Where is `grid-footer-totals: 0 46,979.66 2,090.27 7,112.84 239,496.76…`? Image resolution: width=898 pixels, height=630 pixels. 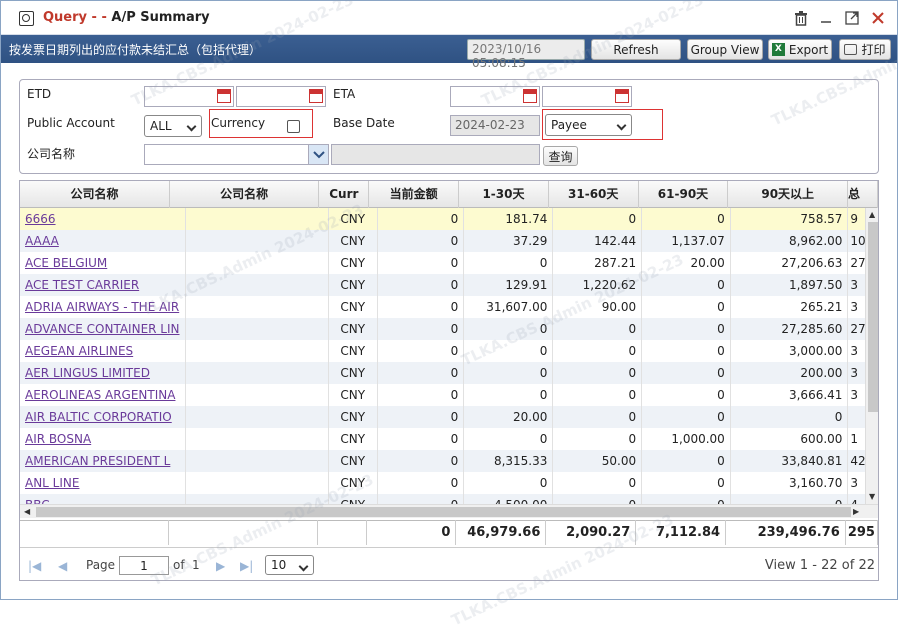
grid-footer-totals: 0 46,979.66 2,090.27 7,112.84 239,496.76… is located at coordinates (449, 532).